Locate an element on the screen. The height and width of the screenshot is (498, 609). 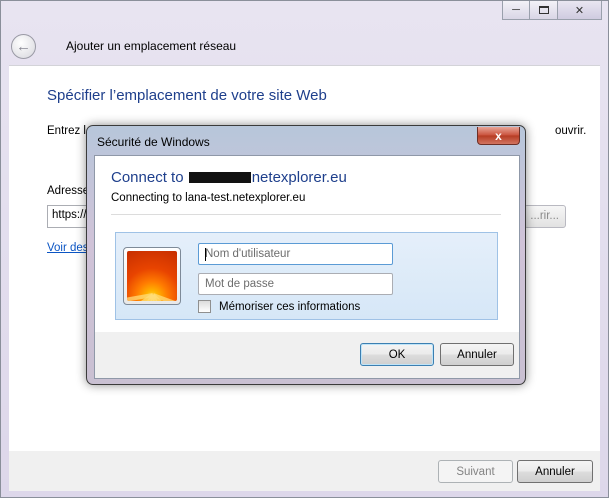
back-button: ← is located at coordinates (23, 46).